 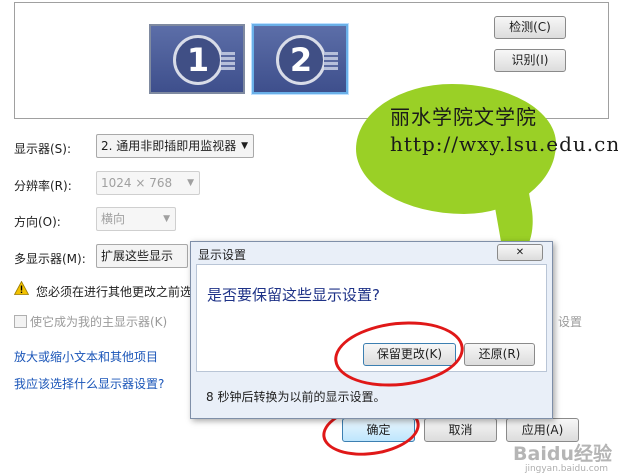 What do you see at coordinates (293, 295) in the screenshot?
I see `dialog-question: 是否要保留这些显示设置?` at bounding box center [293, 295].